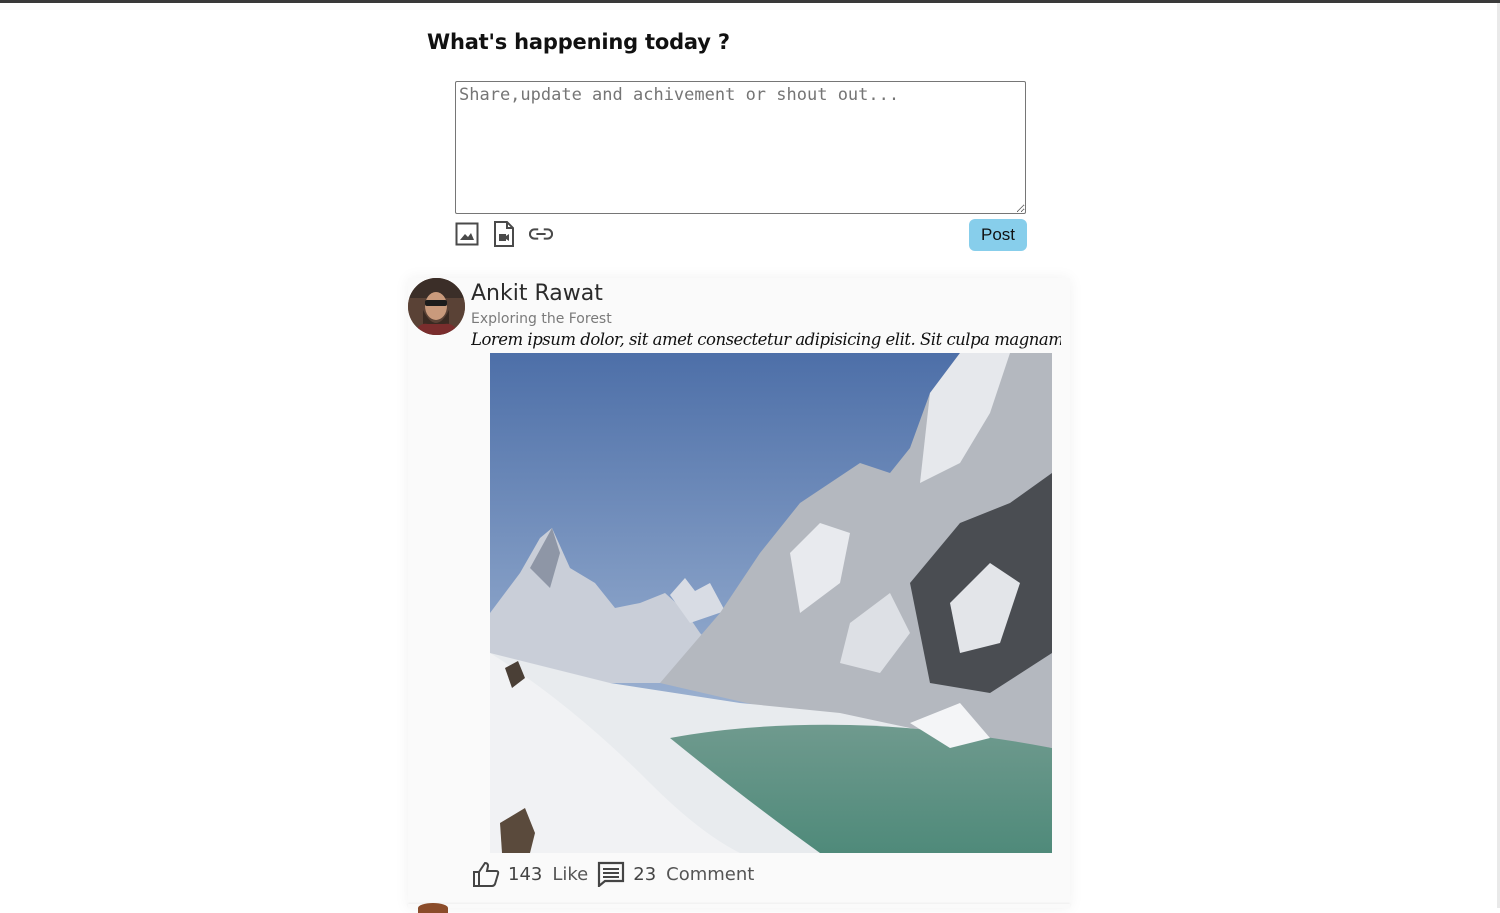 The height and width of the screenshot is (913, 1500). I want to click on document-icon, so click(504, 234).